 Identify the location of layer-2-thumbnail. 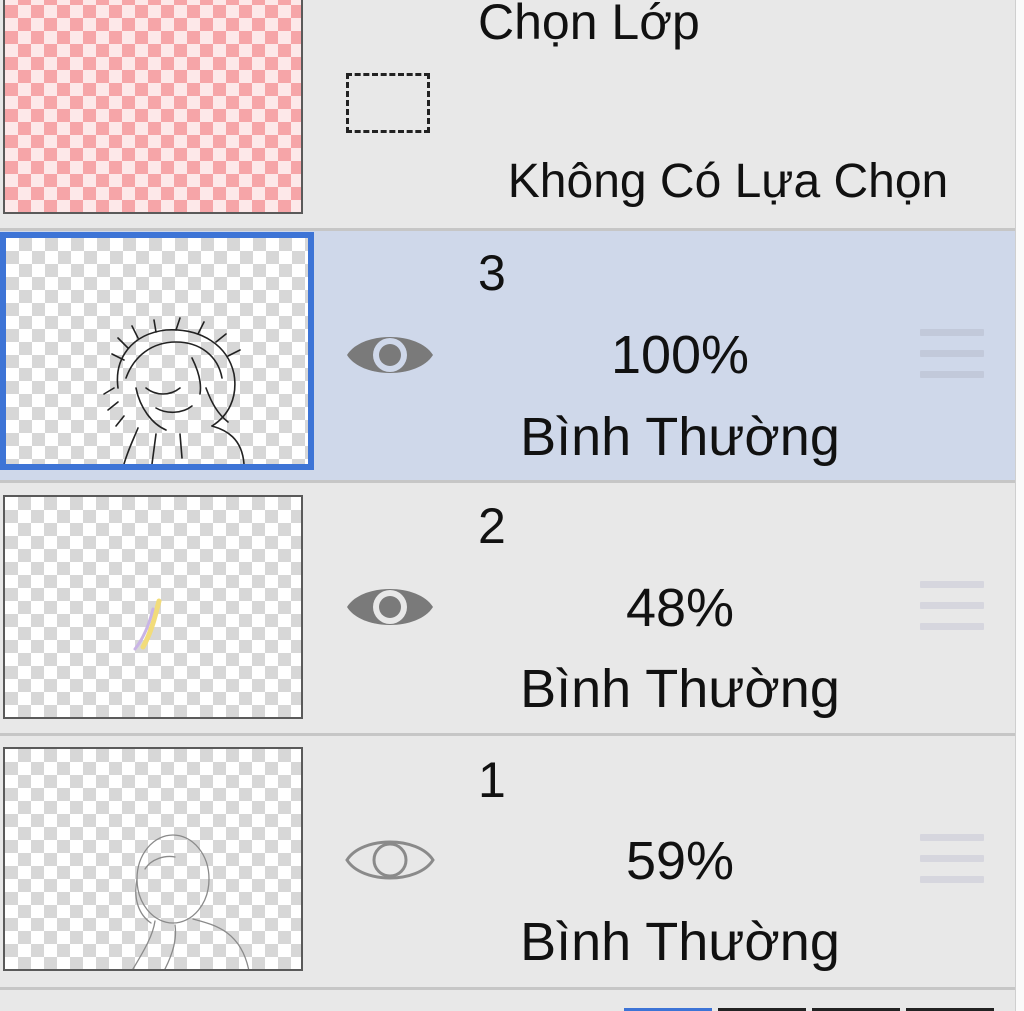
(153, 607).